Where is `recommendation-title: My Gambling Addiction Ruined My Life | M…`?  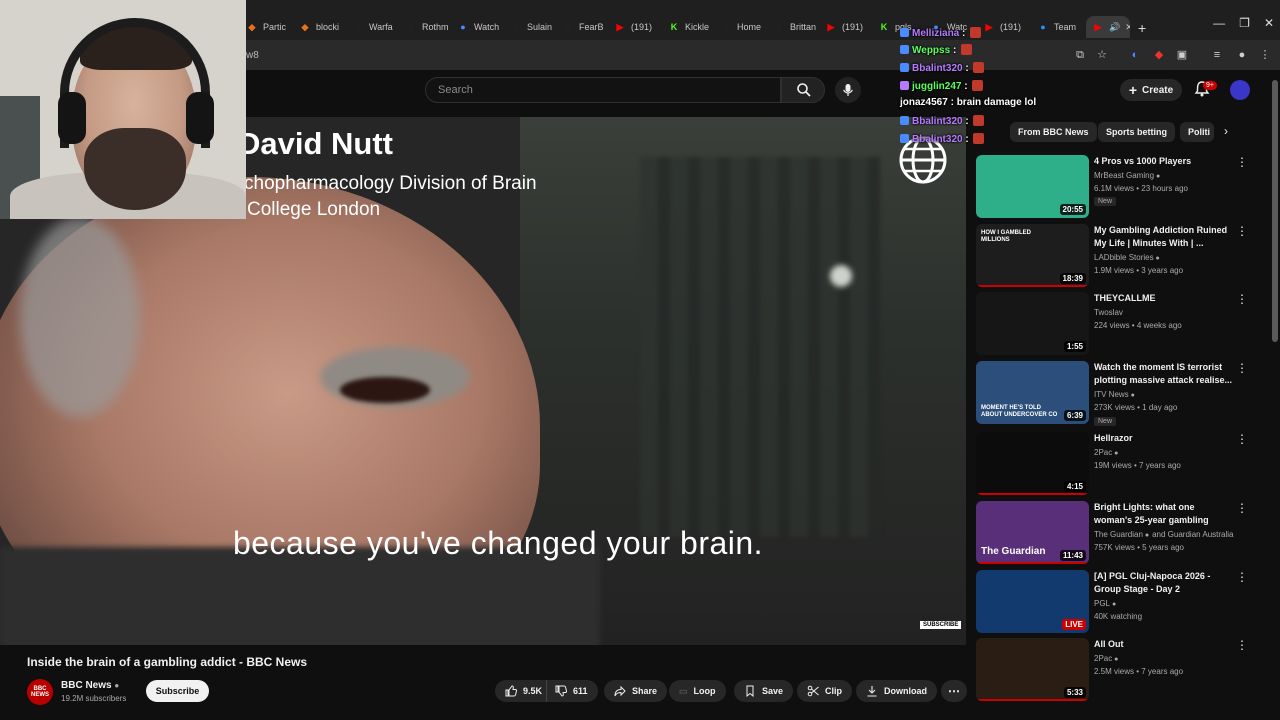 recommendation-title: My Gambling Addiction Ruined My Life | M… is located at coordinates (1164, 237).